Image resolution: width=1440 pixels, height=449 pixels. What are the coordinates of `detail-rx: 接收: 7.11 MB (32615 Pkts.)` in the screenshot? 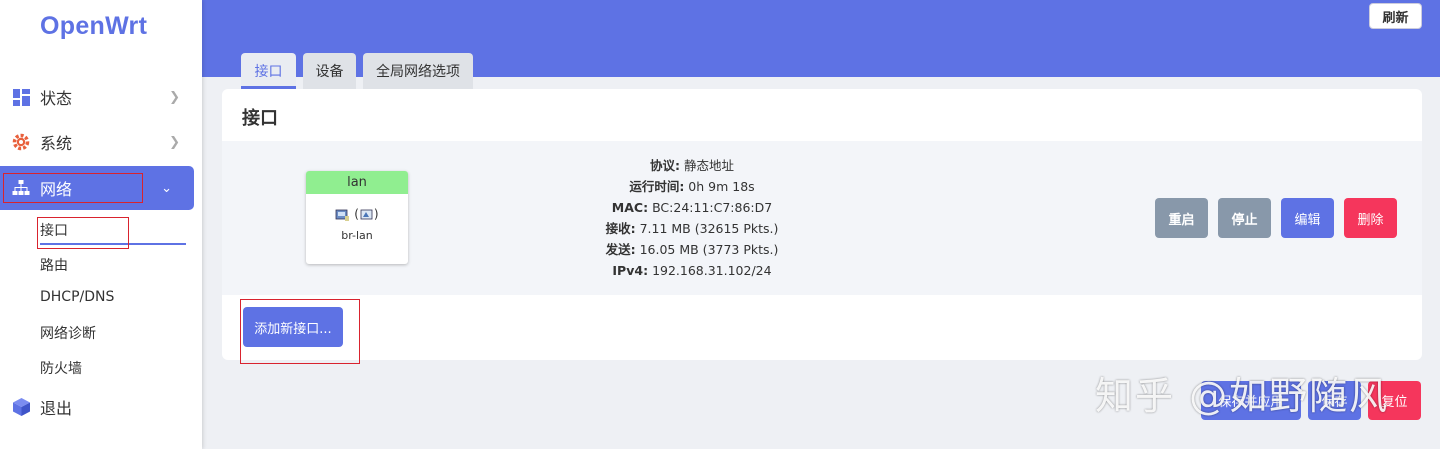 It's located at (692, 228).